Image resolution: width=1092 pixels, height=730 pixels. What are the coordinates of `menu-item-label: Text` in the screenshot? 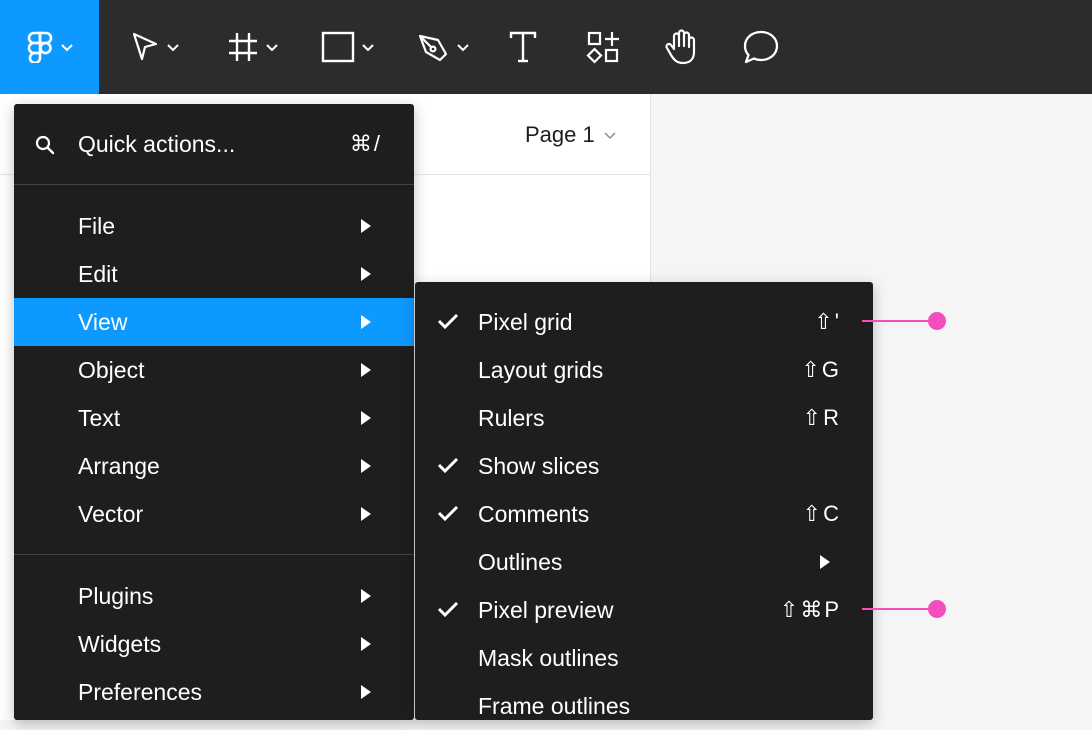 It's located at (99, 417).